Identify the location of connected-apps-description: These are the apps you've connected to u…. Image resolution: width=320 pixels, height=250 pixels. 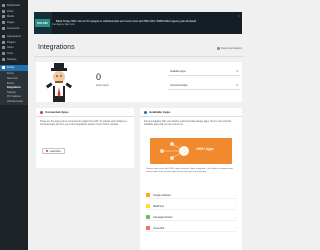
(83, 124).